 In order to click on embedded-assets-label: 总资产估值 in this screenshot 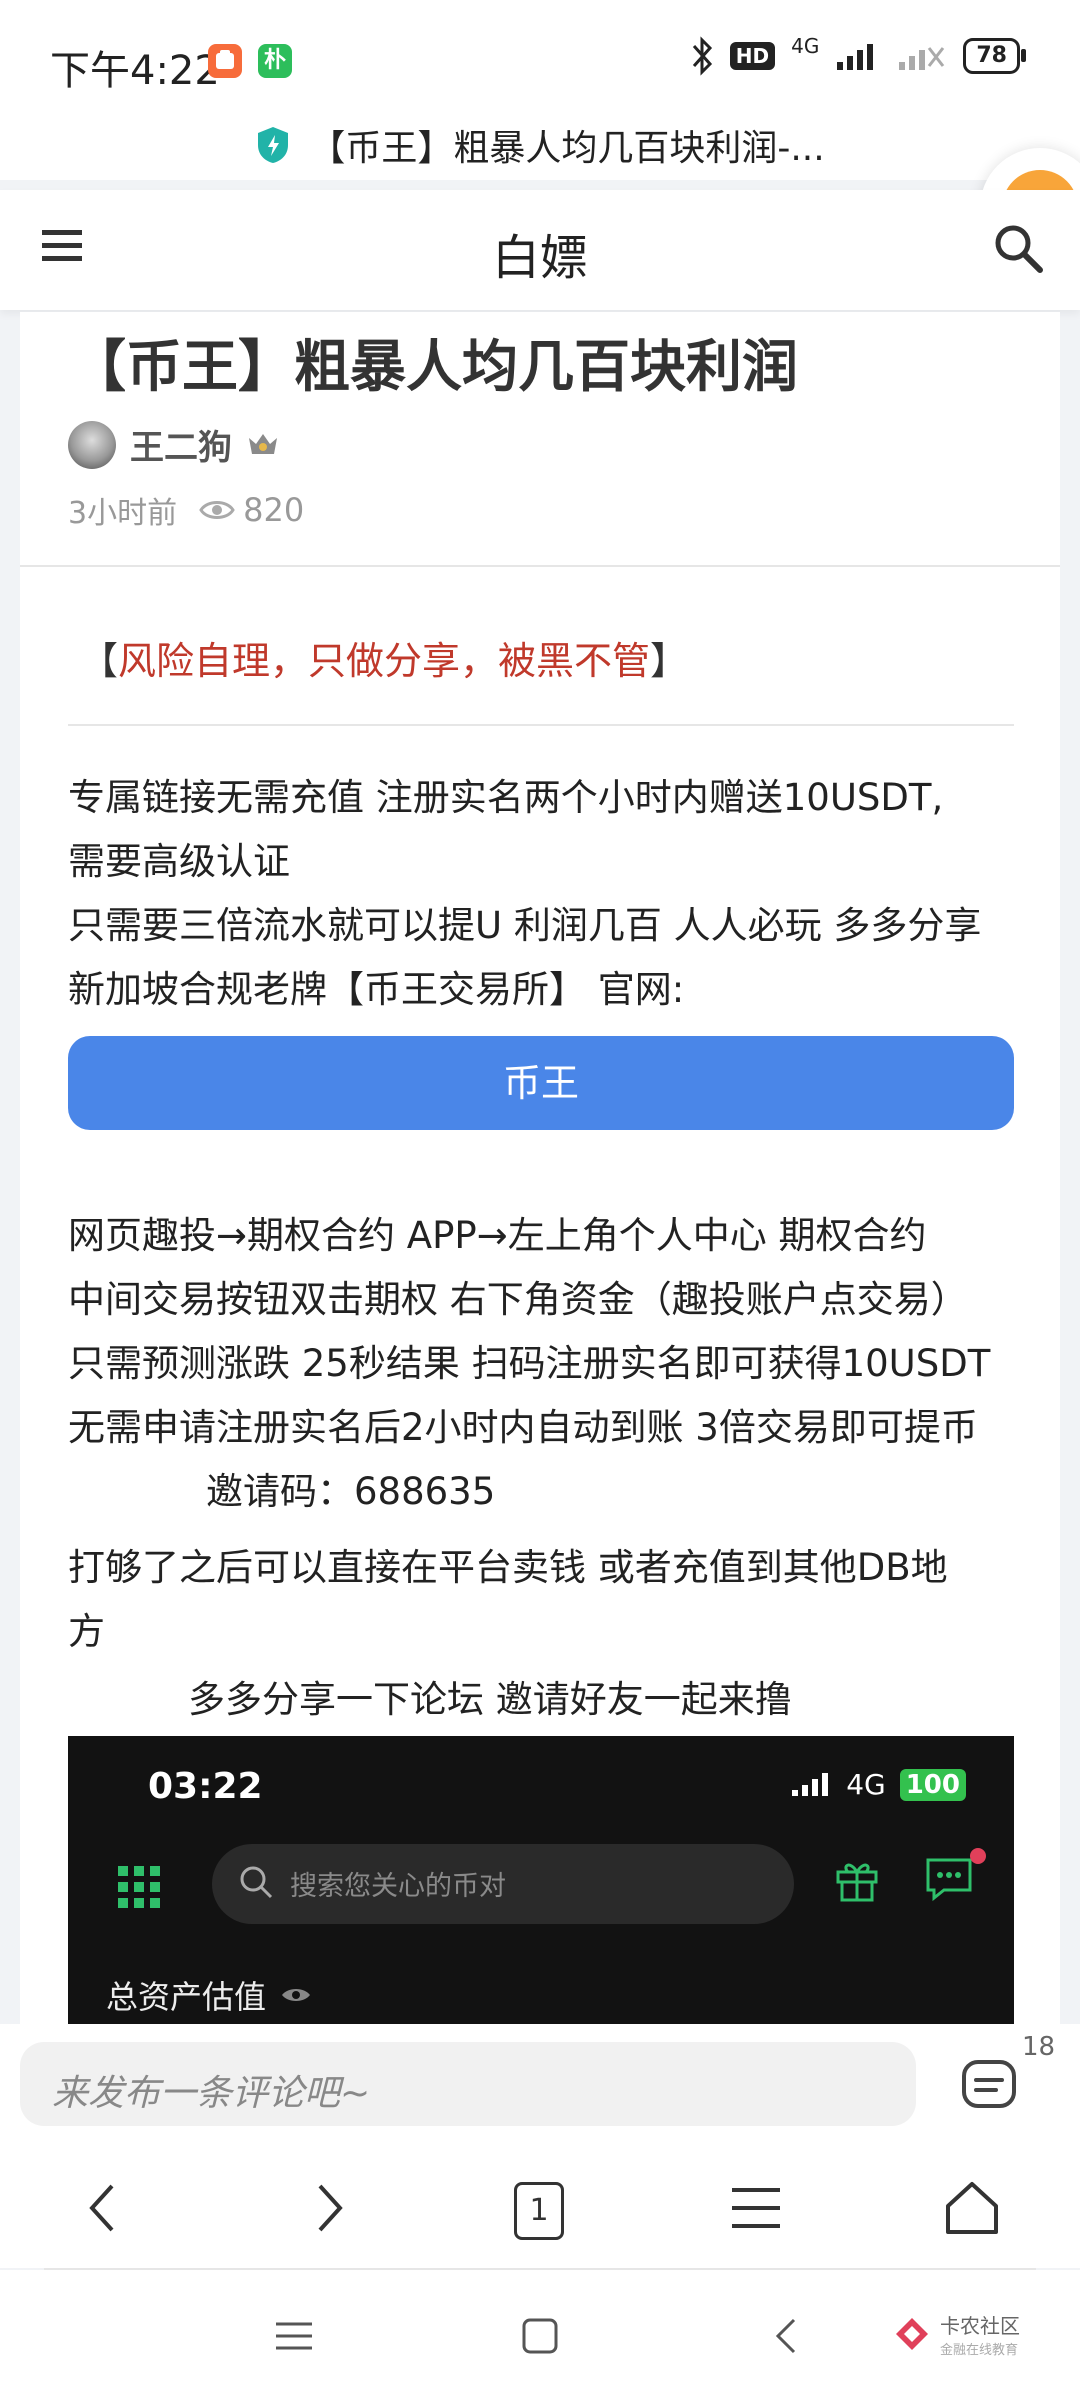, I will do `click(209, 1995)`.